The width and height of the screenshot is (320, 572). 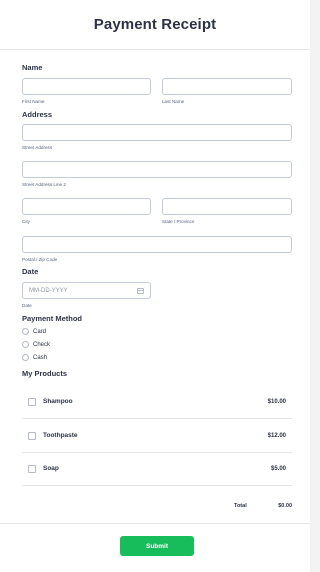 What do you see at coordinates (33, 101) in the screenshot?
I see `first-name-sublabel: First Name` at bounding box center [33, 101].